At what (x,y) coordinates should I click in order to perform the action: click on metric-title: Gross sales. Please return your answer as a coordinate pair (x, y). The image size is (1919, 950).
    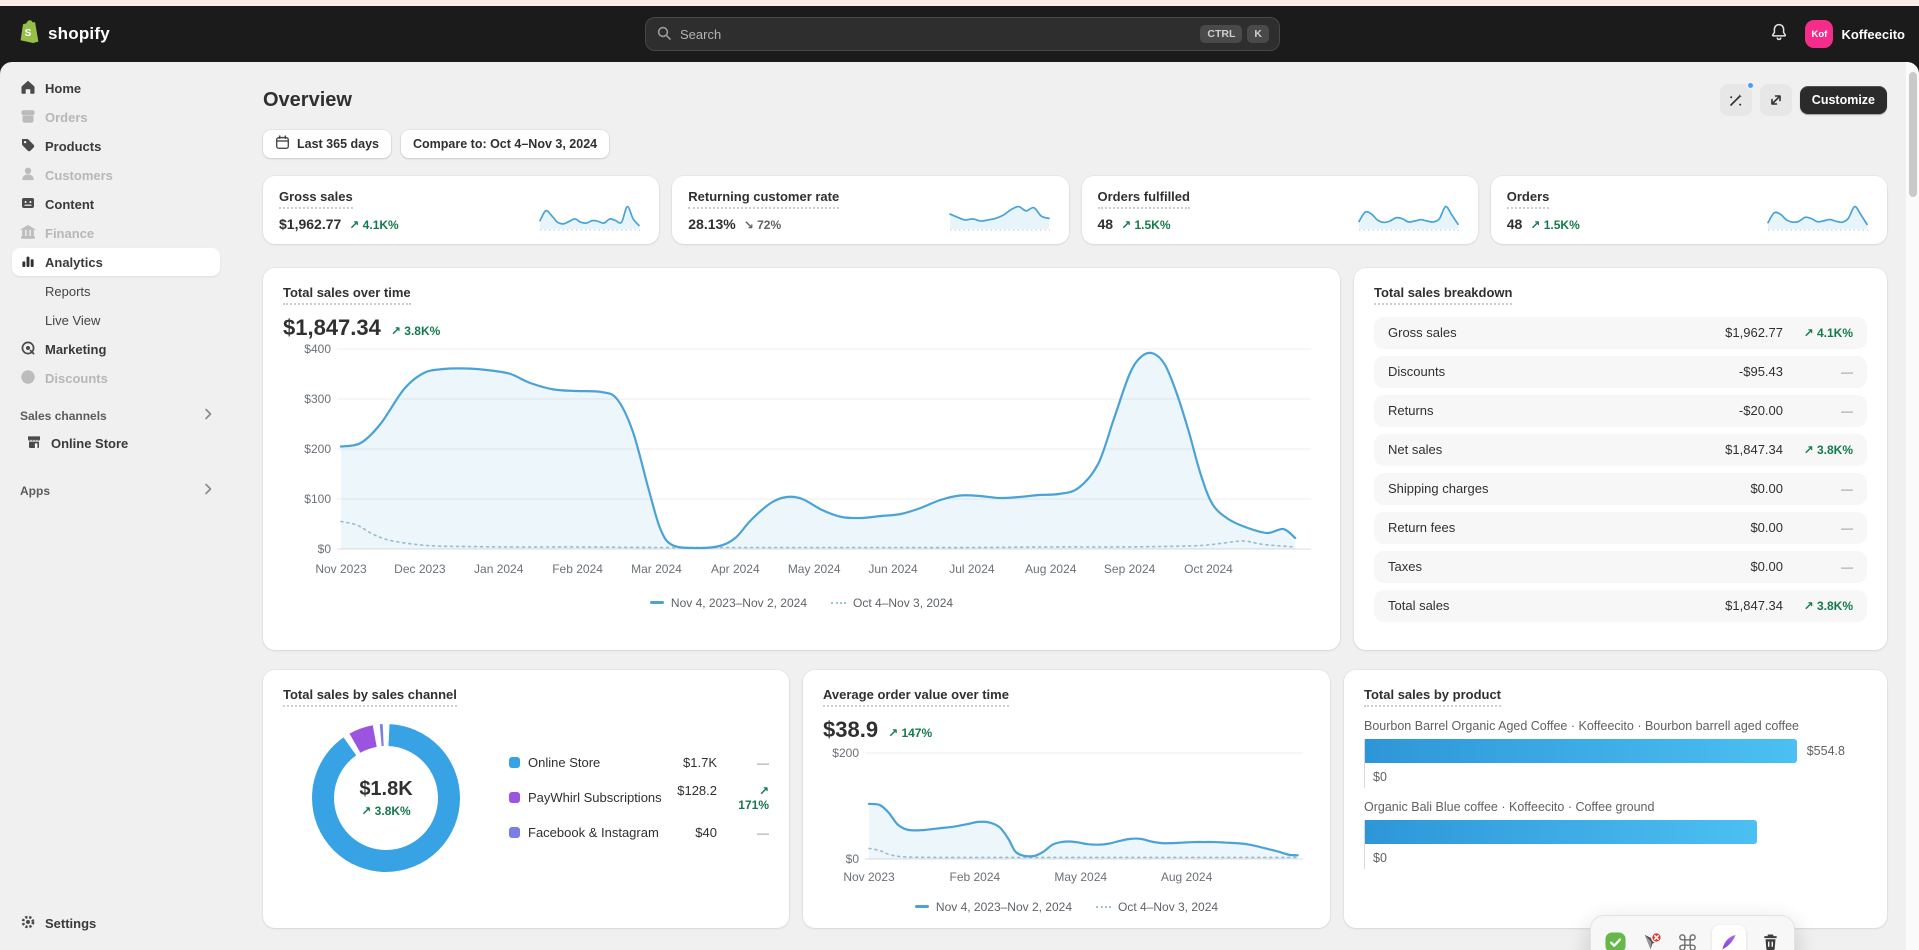
    Looking at the image, I should click on (316, 199).